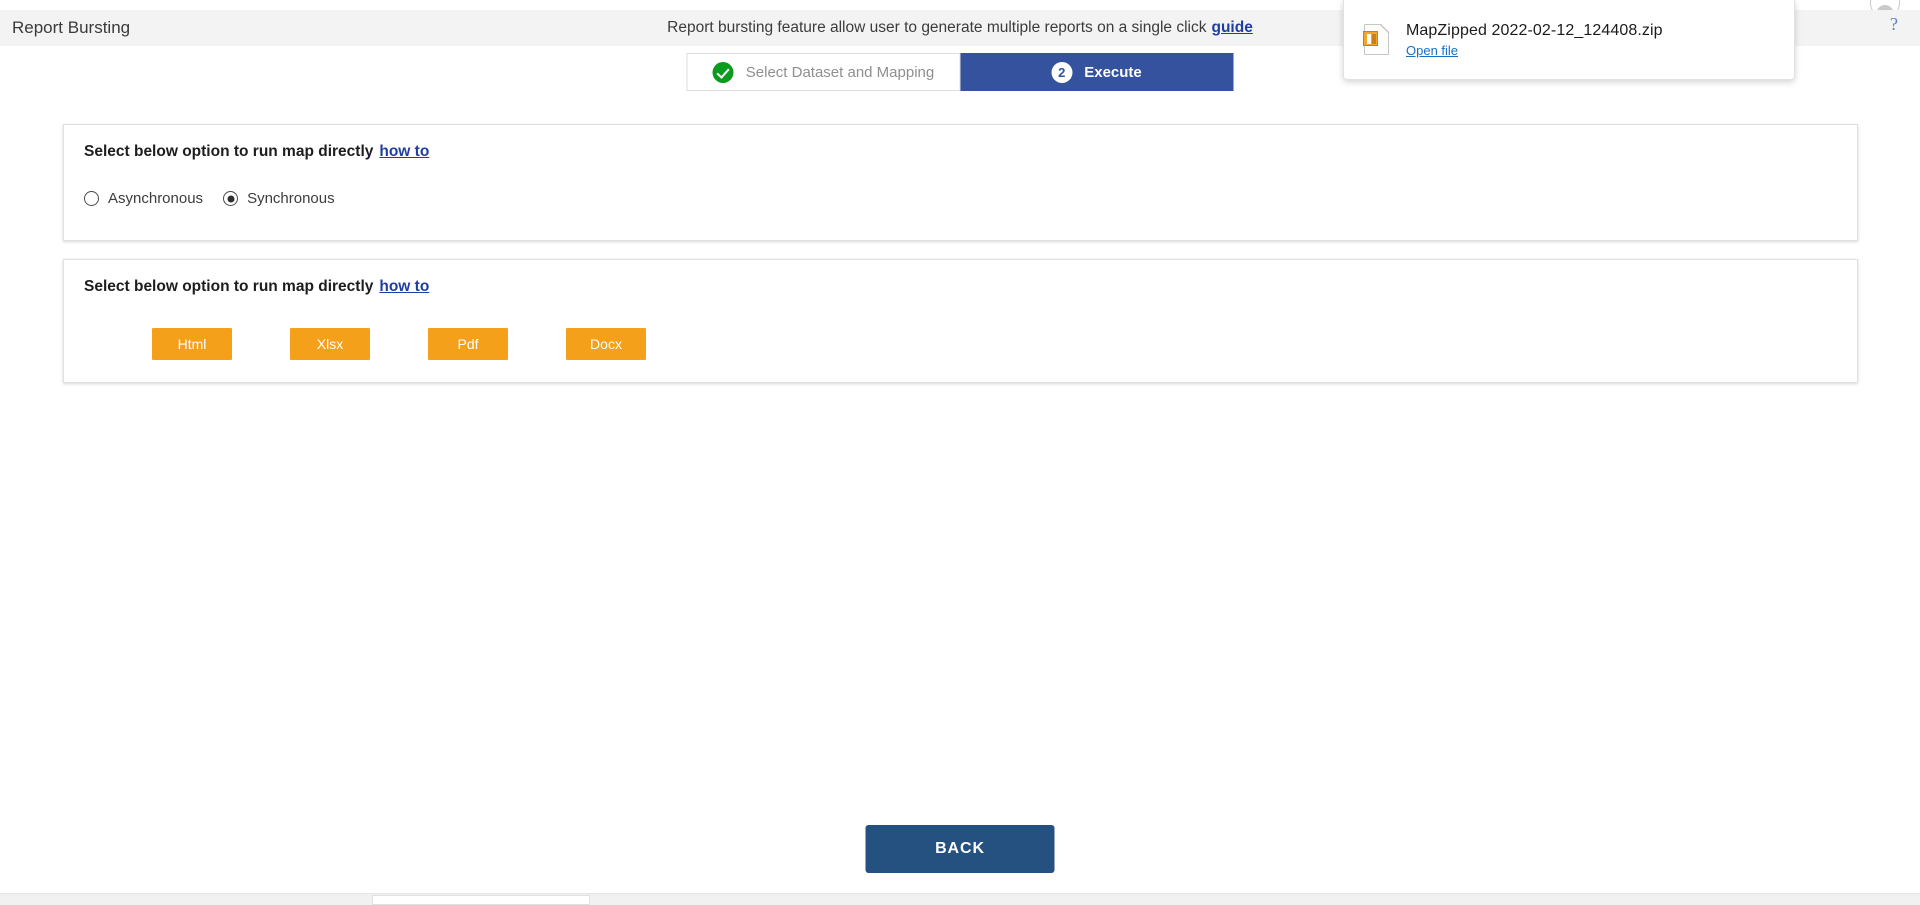 This screenshot has width=1920, height=905. I want to click on xlsx-format-button: Xlsx, so click(330, 344).